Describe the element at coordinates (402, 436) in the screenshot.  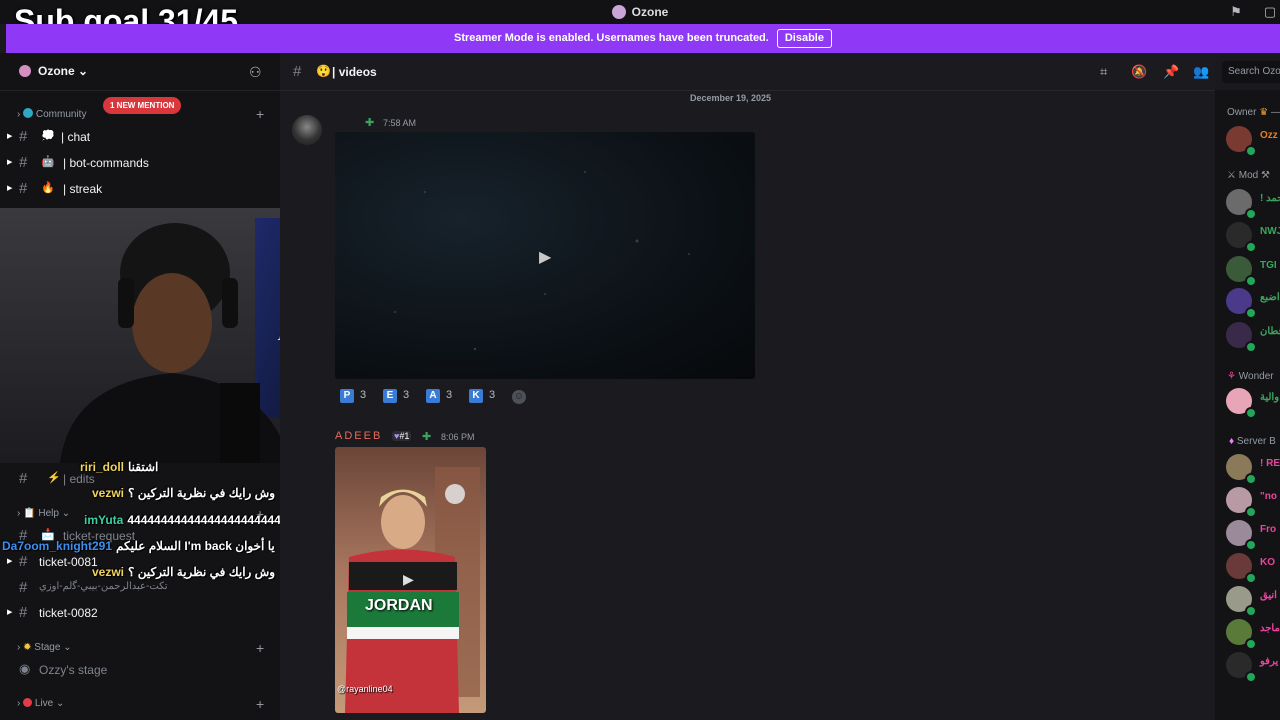
I see `role-tag: ♥#1` at that location.